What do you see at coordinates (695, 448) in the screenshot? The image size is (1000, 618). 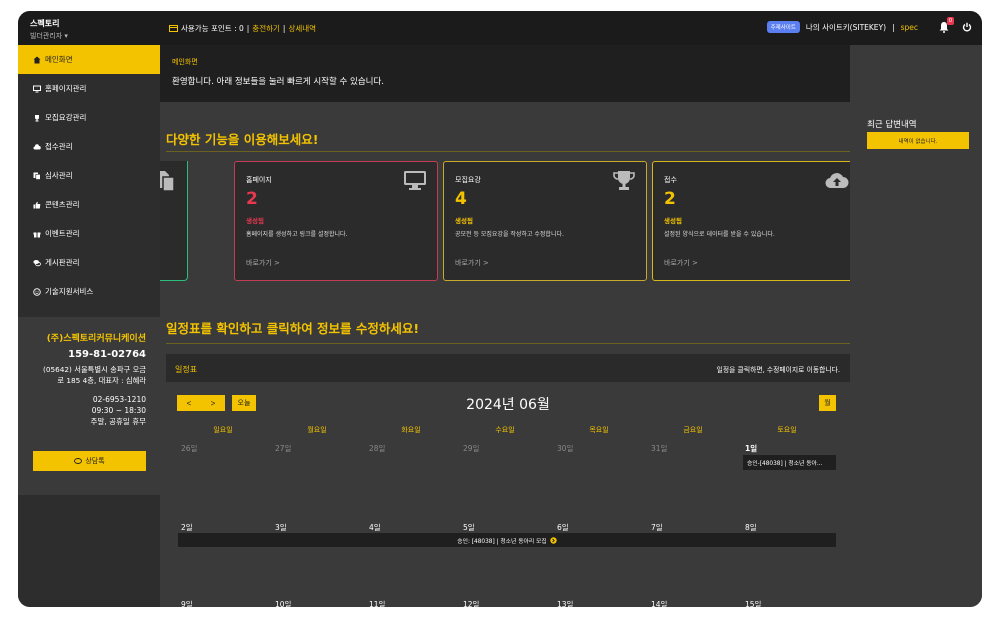 I see `calendar-day: 31일` at bounding box center [695, 448].